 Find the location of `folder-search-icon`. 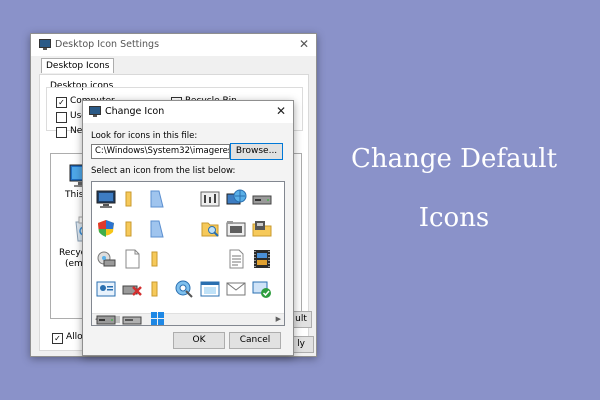

folder-search-icon is located at coordinates (210, 229).